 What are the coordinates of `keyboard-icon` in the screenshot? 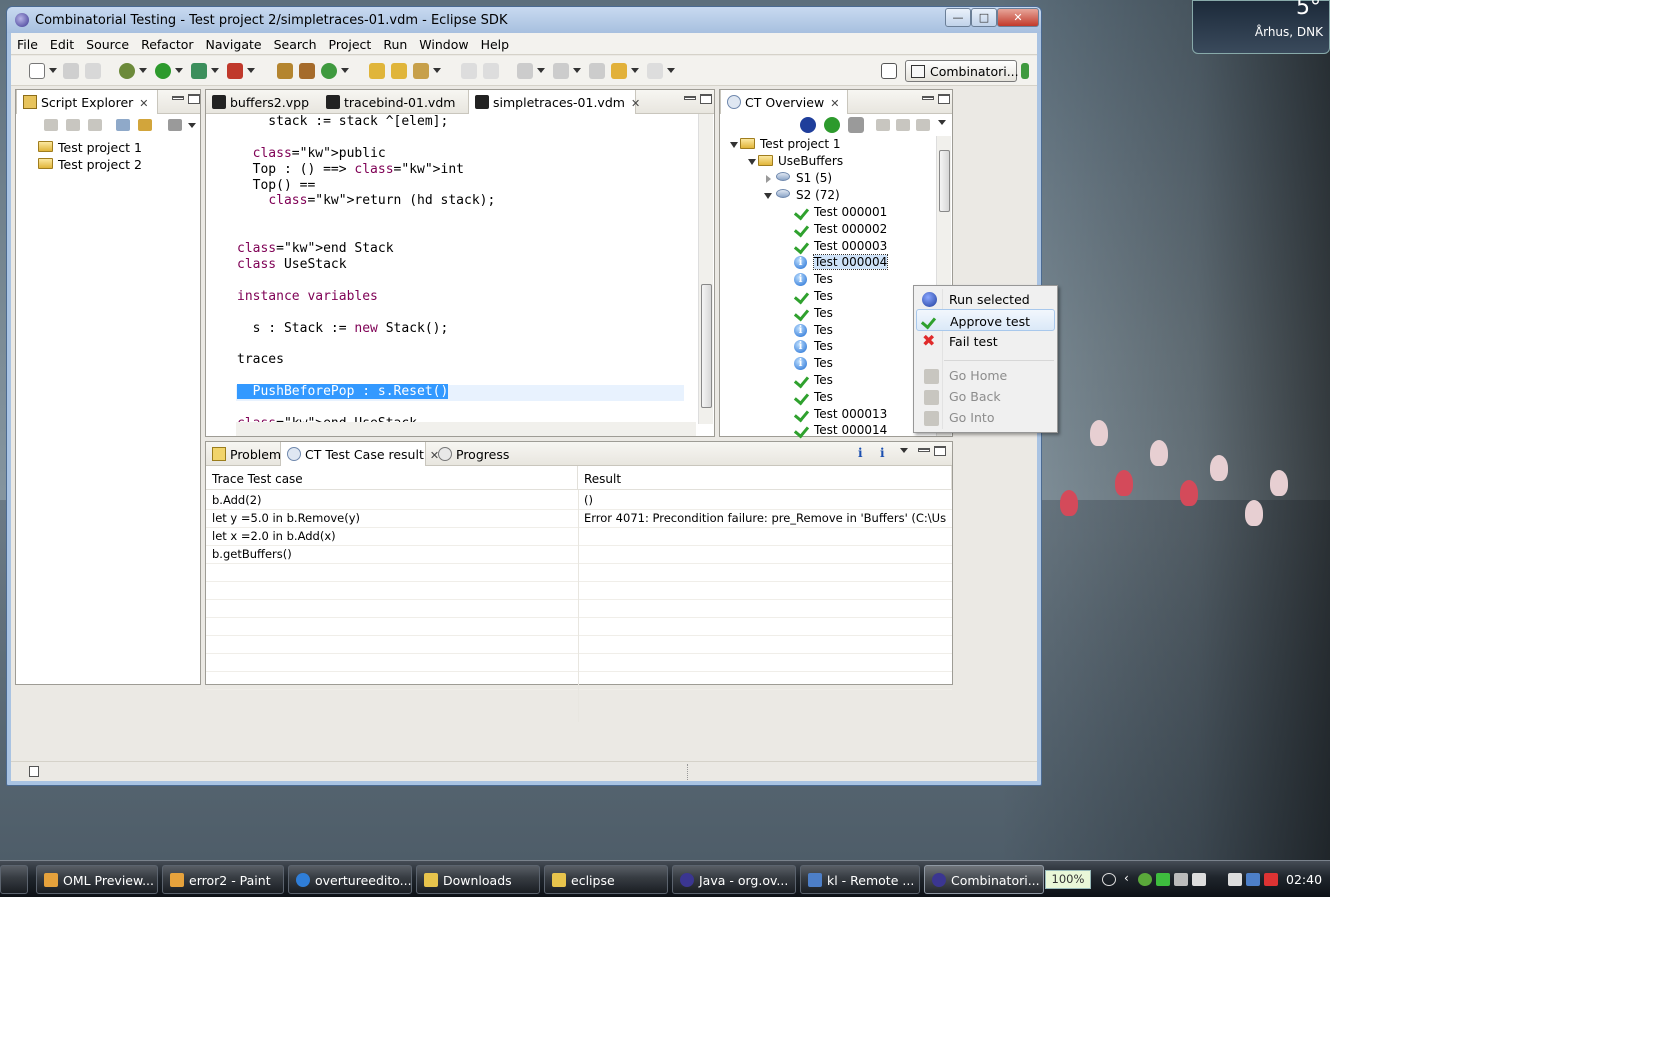 It's located at (1109, 879).